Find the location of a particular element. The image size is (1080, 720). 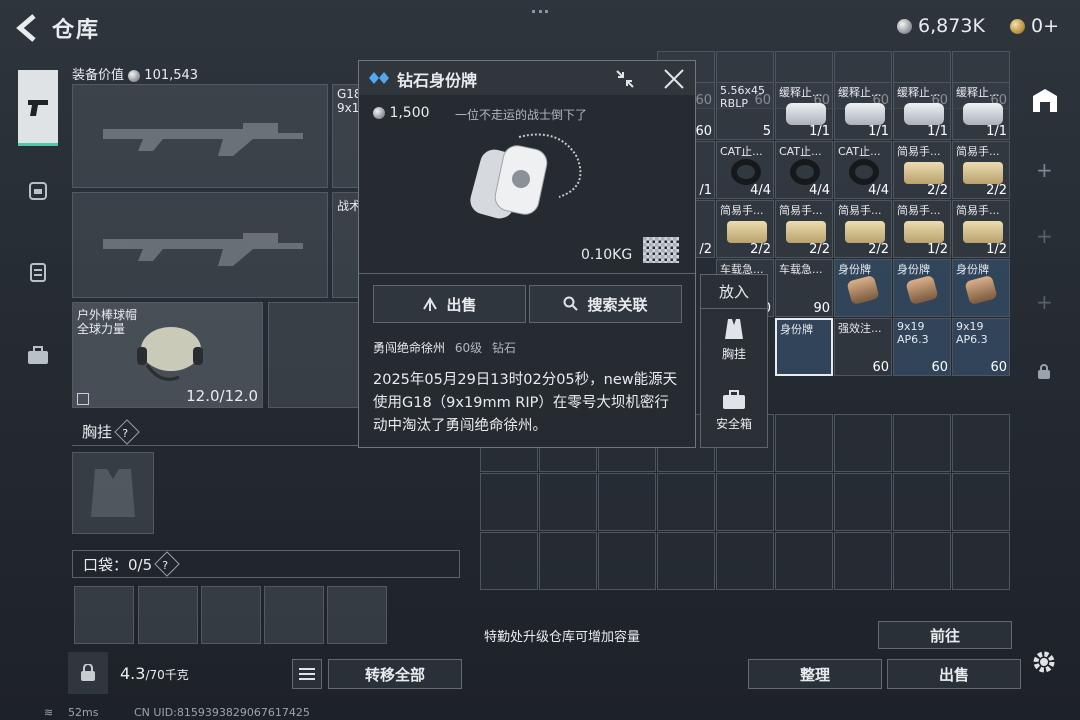

sell-bottom-button: 出售 is located at coordinates (954, 674).